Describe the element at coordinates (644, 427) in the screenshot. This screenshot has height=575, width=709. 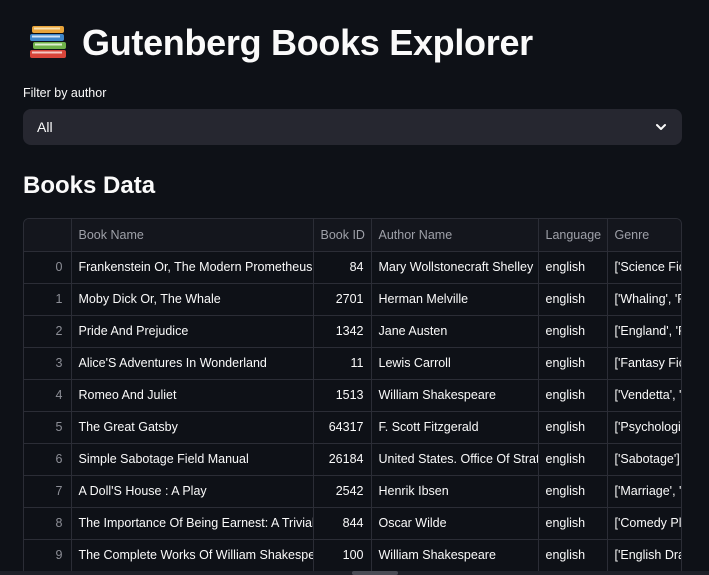
I see `genre-cell: ['Psychologi` at that location.